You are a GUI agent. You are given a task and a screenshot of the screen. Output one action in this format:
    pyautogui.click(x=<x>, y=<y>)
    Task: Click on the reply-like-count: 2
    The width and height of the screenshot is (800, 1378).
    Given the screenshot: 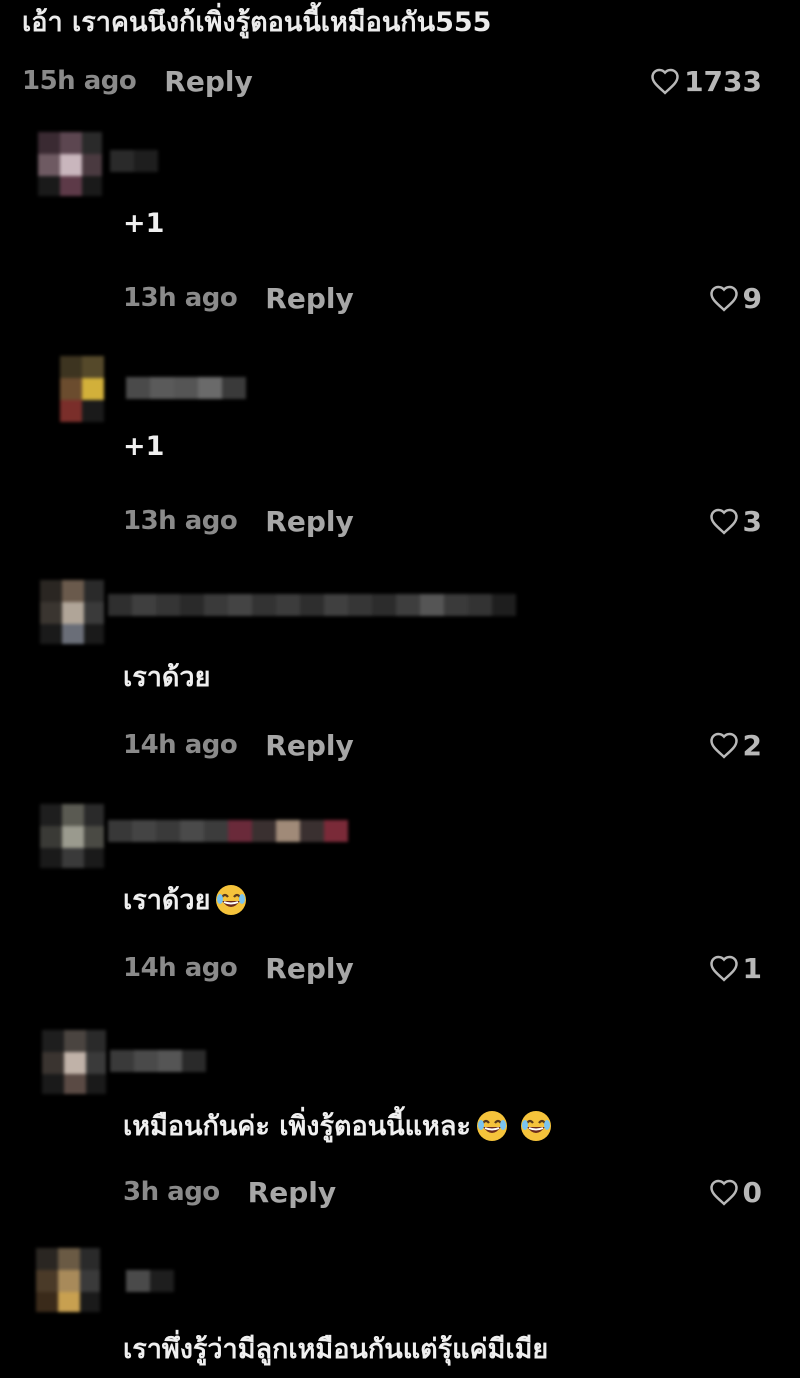 What is the action you would take?
    pyautogui.click(x=752, y=745)
    